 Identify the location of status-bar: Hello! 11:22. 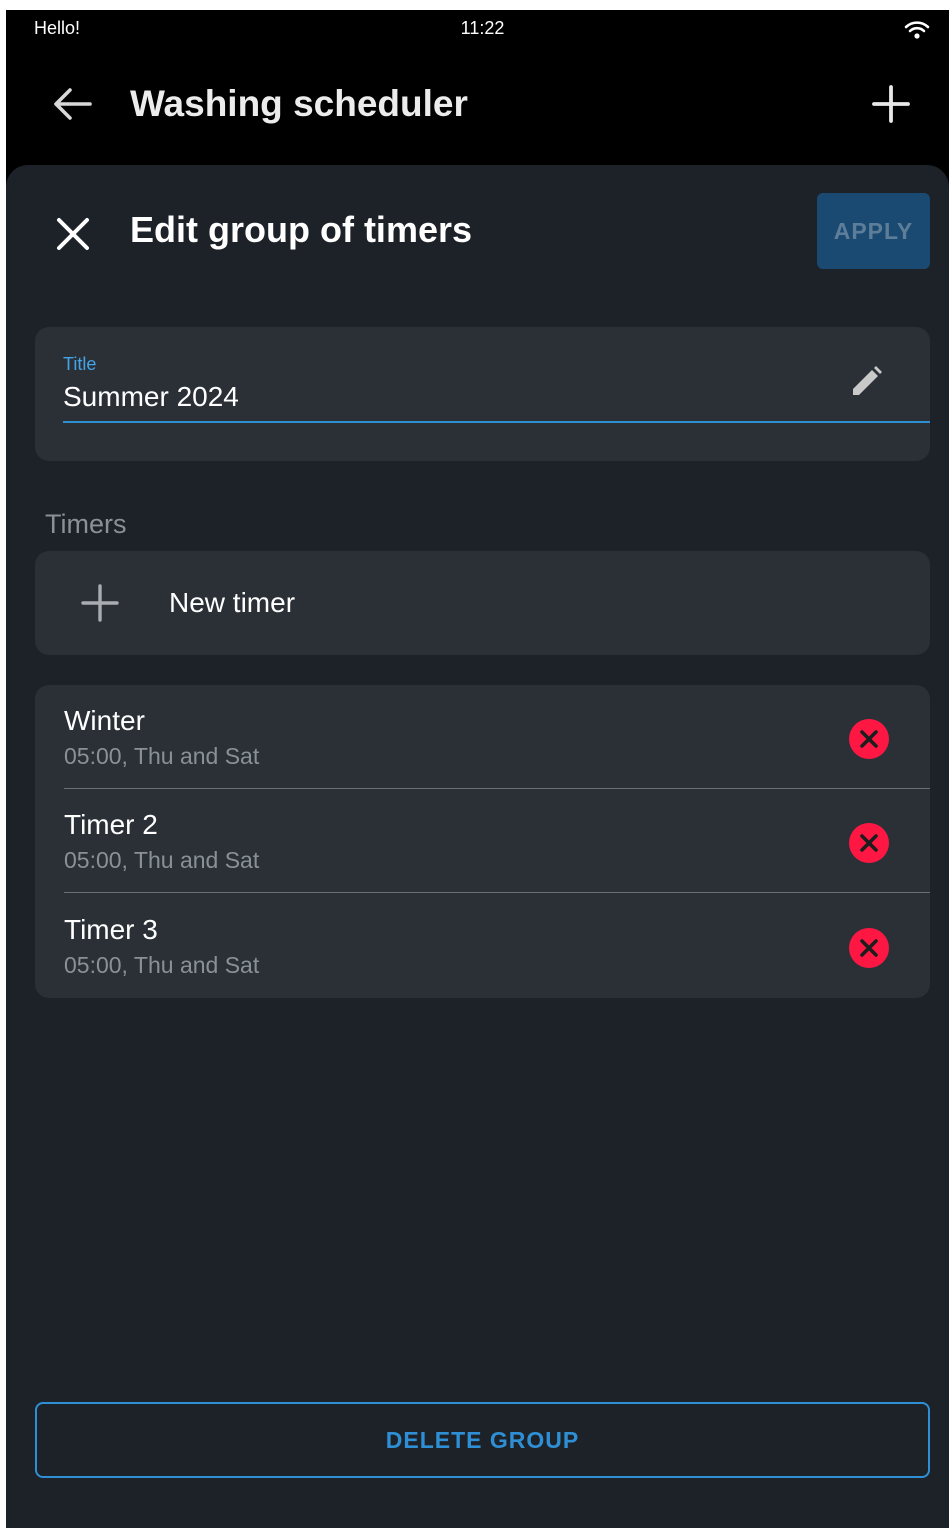
(477, 28).